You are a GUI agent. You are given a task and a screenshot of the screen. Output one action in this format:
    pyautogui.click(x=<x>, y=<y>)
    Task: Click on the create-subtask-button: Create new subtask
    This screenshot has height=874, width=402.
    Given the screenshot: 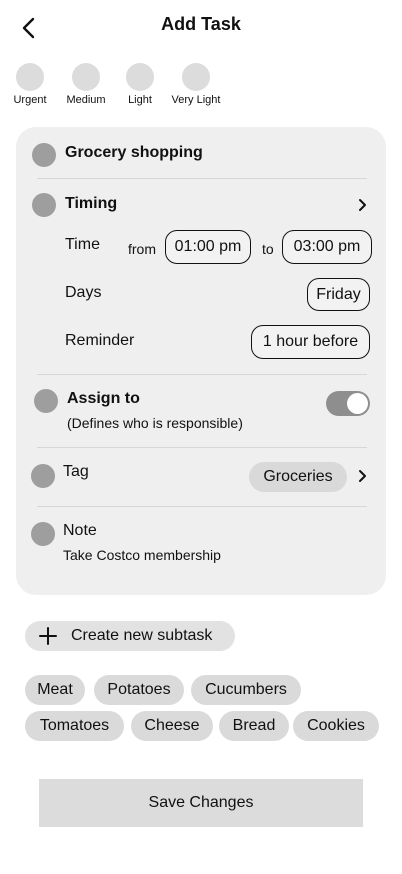 What is the action you would take?
    pyautogui.click(x=130, y=636)
    